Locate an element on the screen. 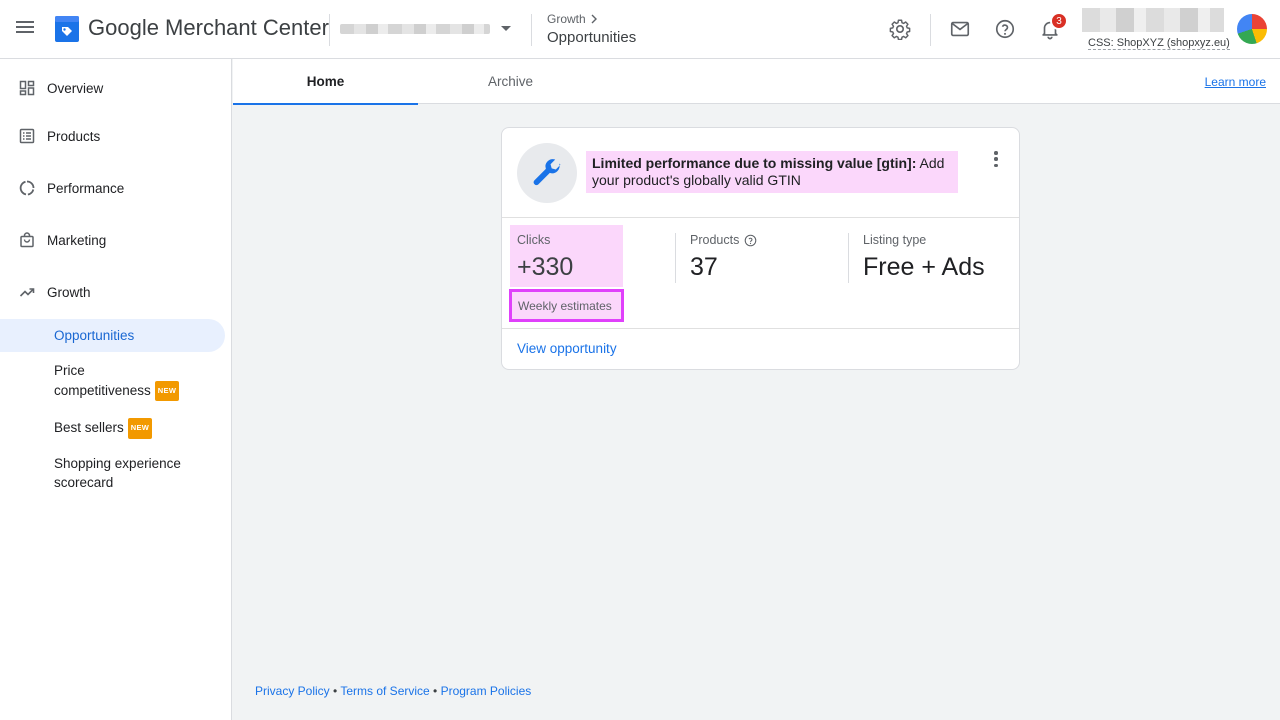 The image size is (1280, 720). account-name-redacted is located at coordinates (415, 29).